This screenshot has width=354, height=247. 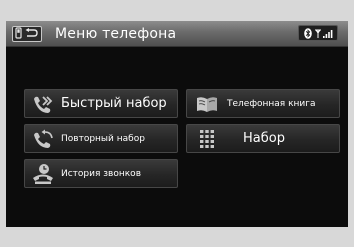 I want to click on redial-icon, so click(x=43, y=139).